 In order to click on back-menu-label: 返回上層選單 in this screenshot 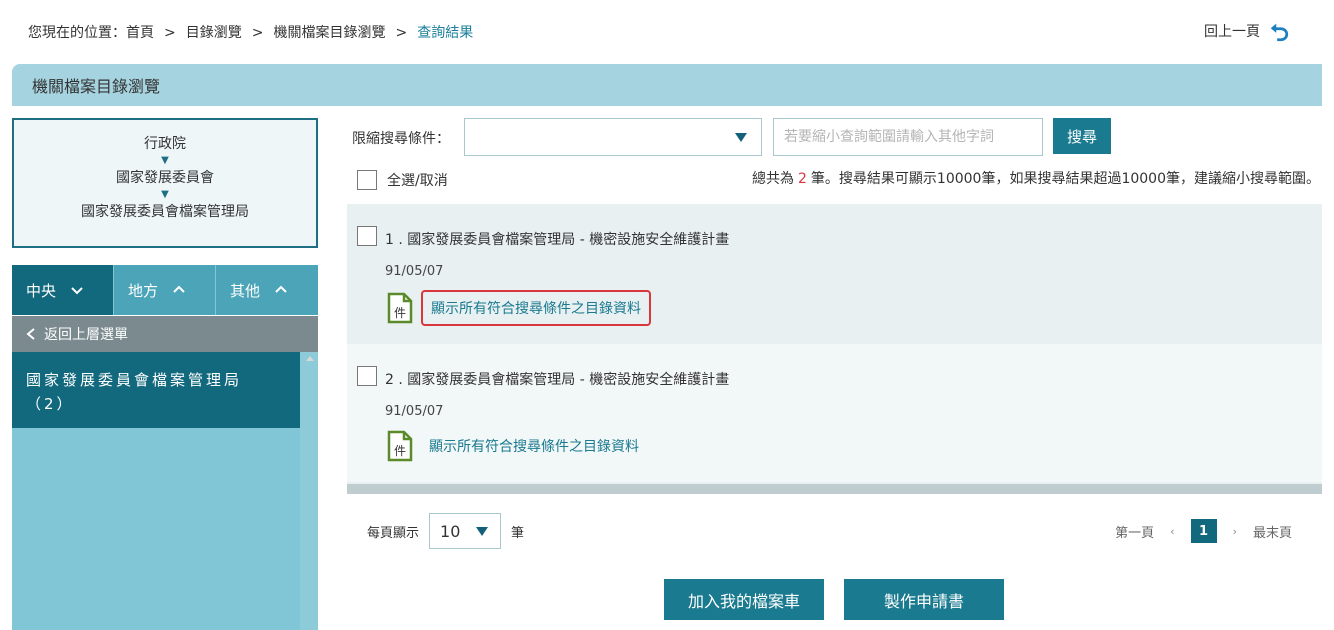, I will do `click(86, 335)`.